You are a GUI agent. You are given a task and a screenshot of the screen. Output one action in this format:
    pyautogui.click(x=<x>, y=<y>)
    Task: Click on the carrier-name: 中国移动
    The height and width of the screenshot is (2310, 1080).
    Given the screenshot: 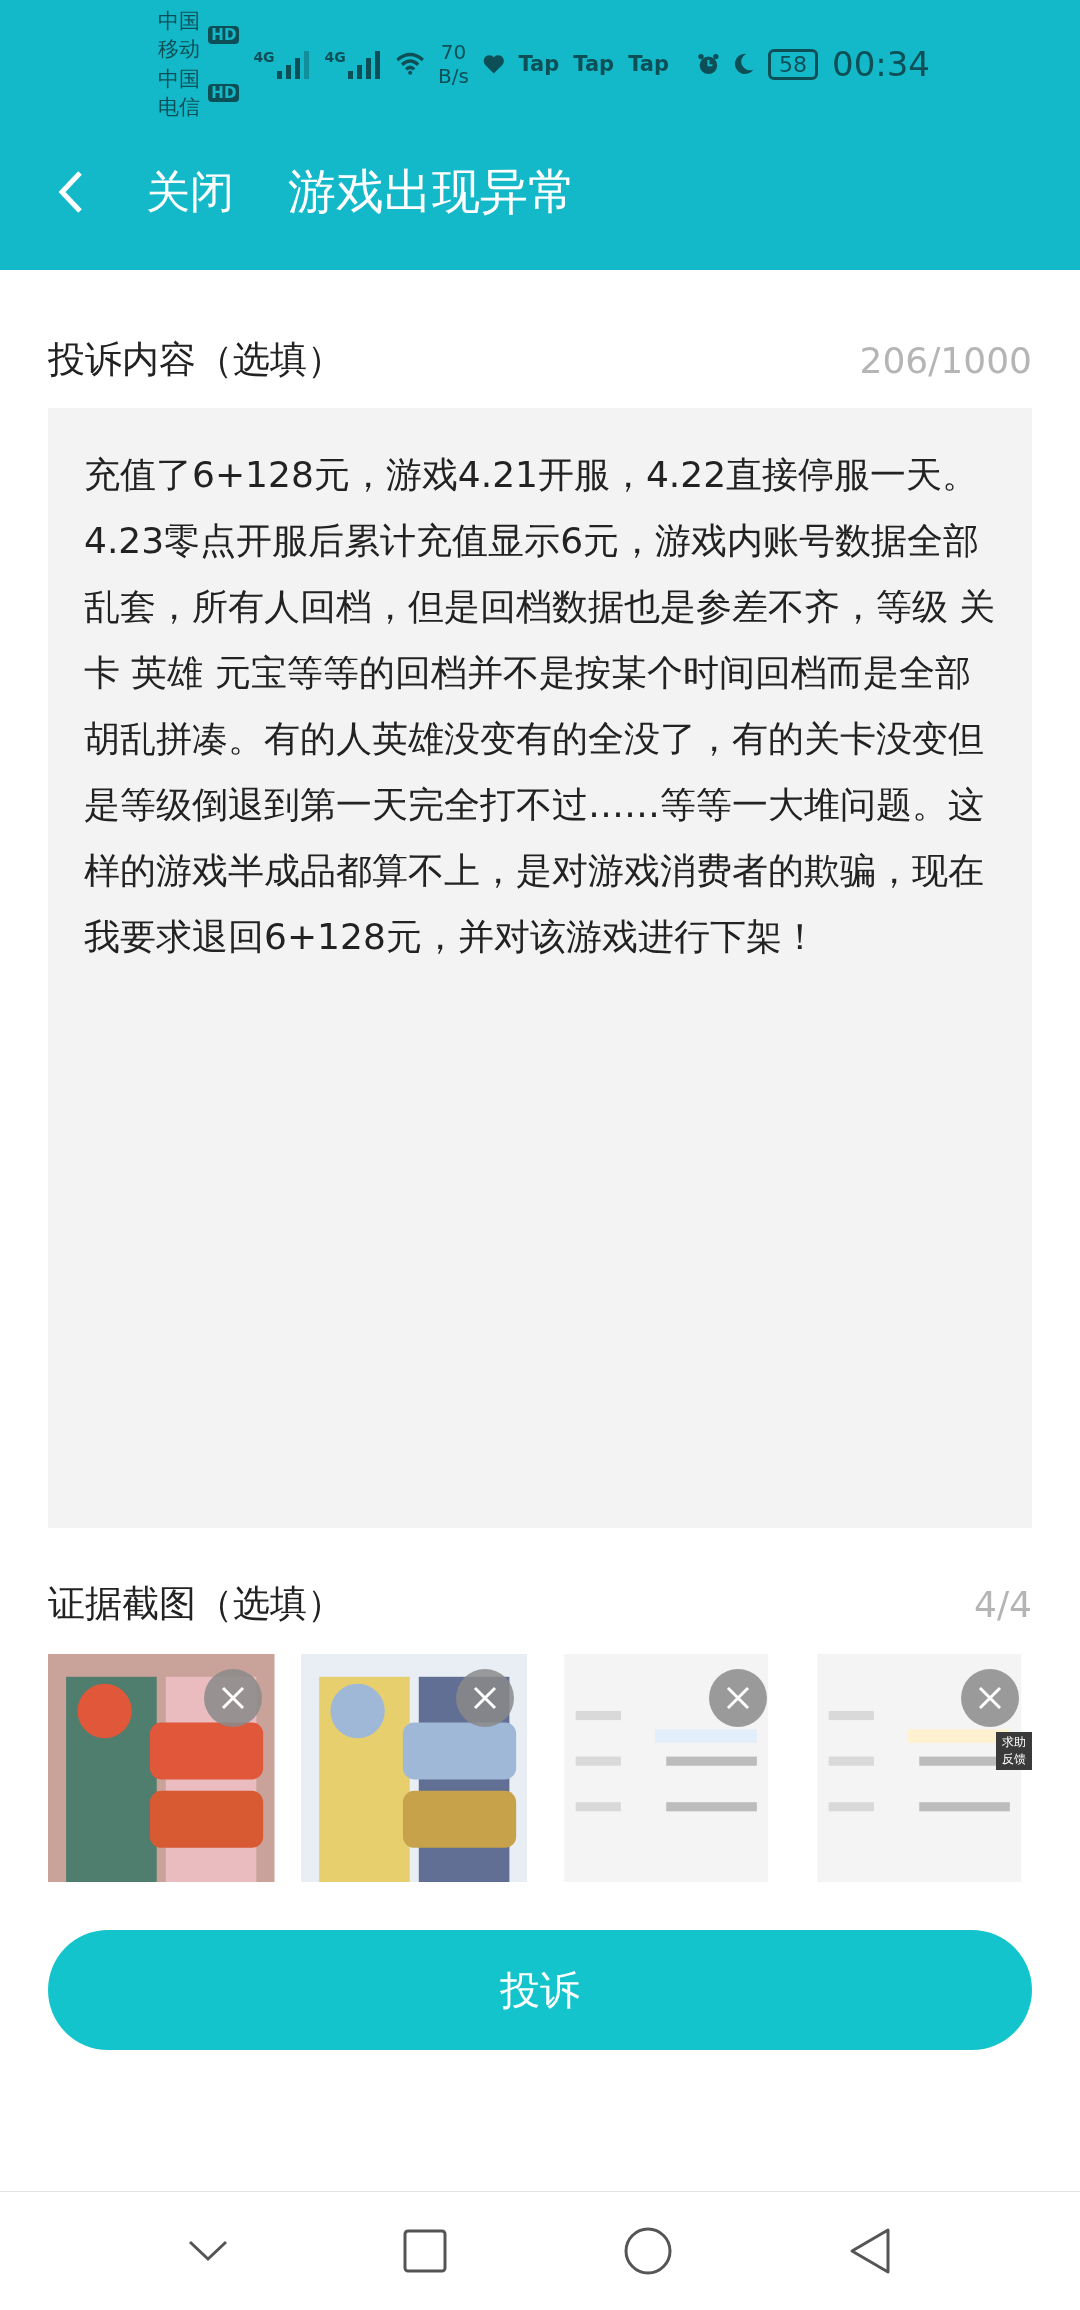 What is the action you would take?
    pyautogui.click(x=179, y=35)
    